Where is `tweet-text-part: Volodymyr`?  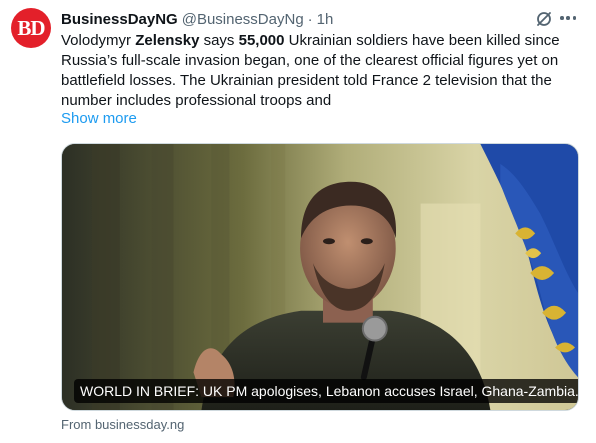
tweet-text-part: Volodymyr is located at coordinates (98, 40).